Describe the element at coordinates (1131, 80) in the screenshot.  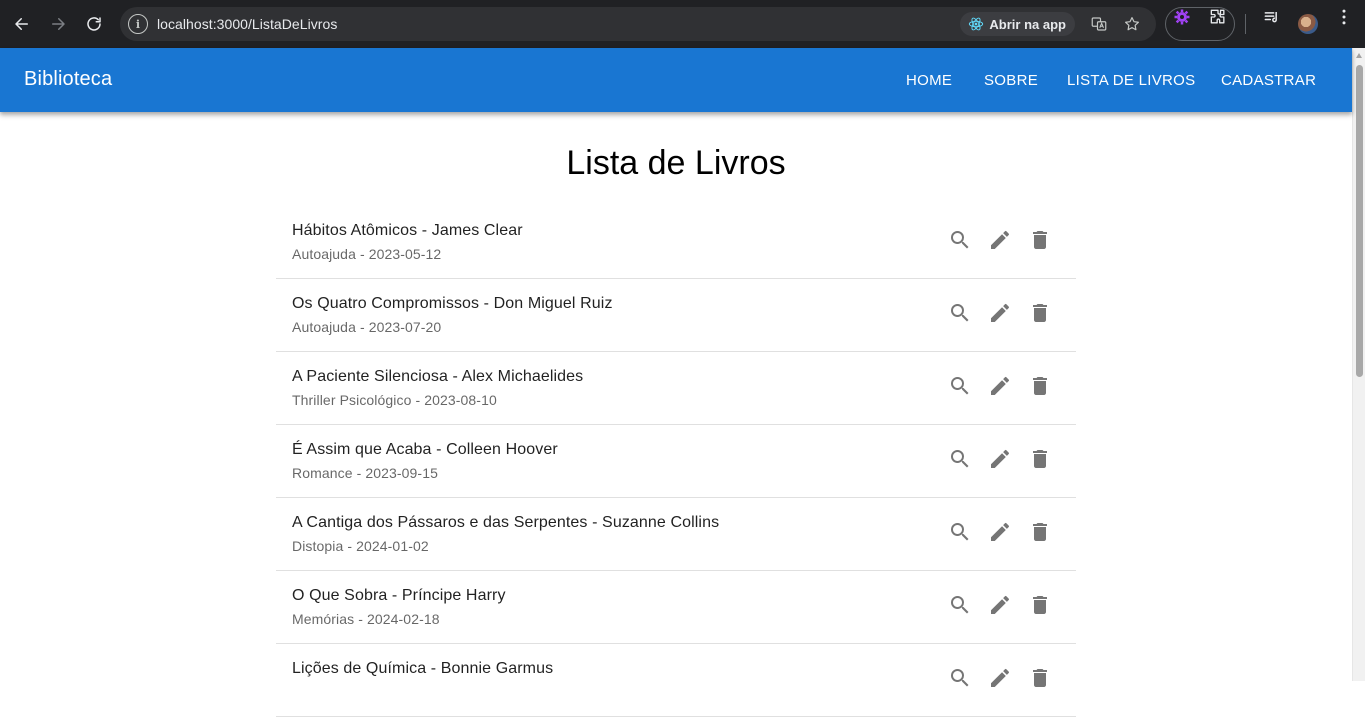
I see `nav-lista-de-livros-button: LISTA DE LIVROS` at that location.